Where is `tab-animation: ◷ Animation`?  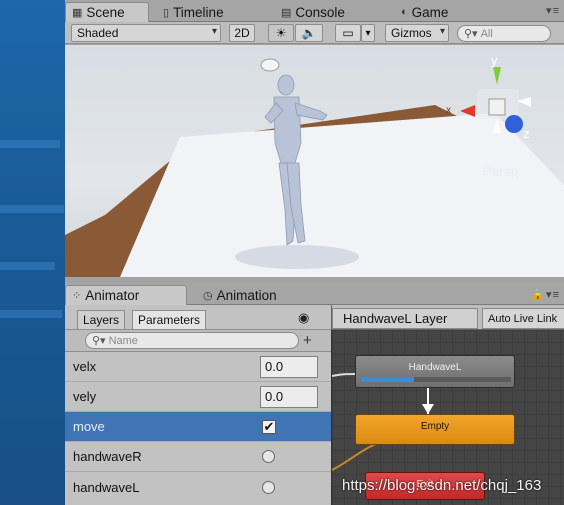 tab-animation: ◷ Animation is located at coordinates (240, 295).